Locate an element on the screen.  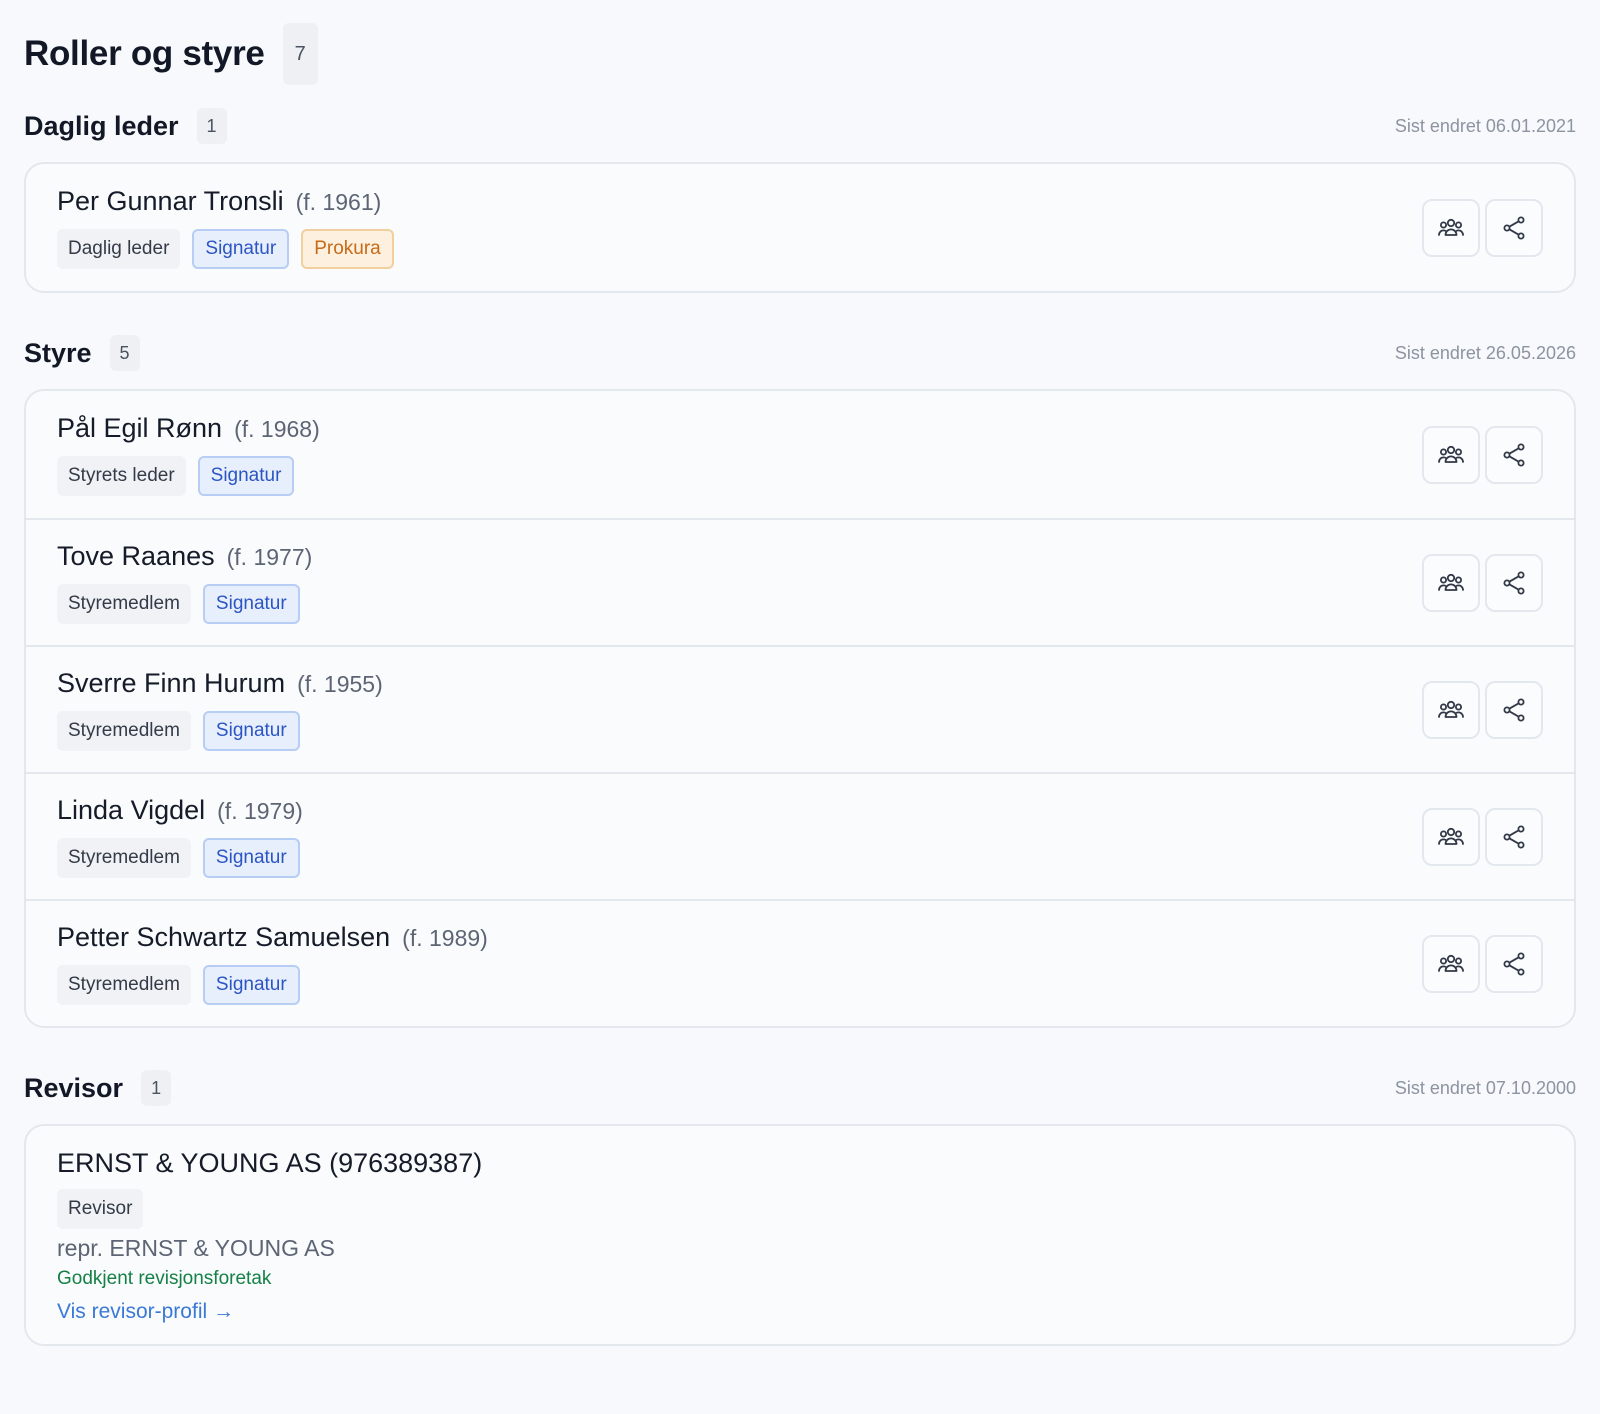
revisor-profile-link: Vis revisor-profil → is located at coordinates (145, 1311).